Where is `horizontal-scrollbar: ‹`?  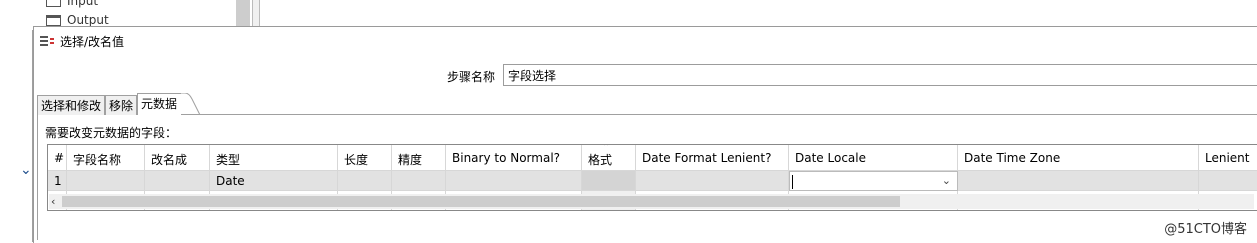
horizontal-scrollbar: ‹ is located at coordinates (651, 201).